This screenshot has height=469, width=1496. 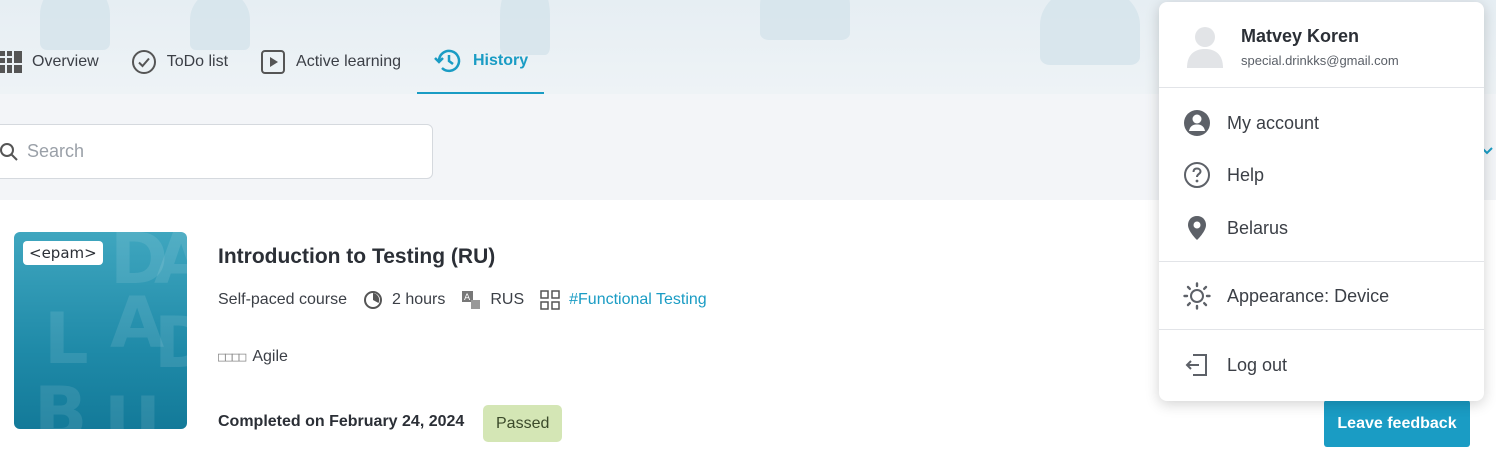 I want to click on menu-item-label: Belarus, so click(x=1258, y=227).